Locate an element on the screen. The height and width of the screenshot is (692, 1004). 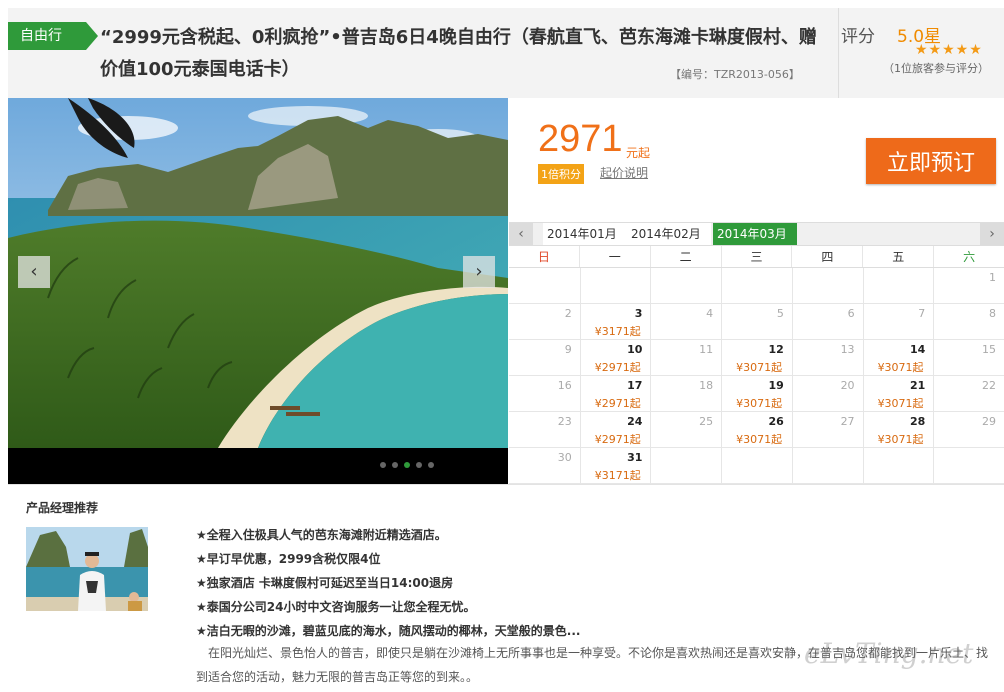
next-month-arrow-icon: › is located at coordinates (992, 234).